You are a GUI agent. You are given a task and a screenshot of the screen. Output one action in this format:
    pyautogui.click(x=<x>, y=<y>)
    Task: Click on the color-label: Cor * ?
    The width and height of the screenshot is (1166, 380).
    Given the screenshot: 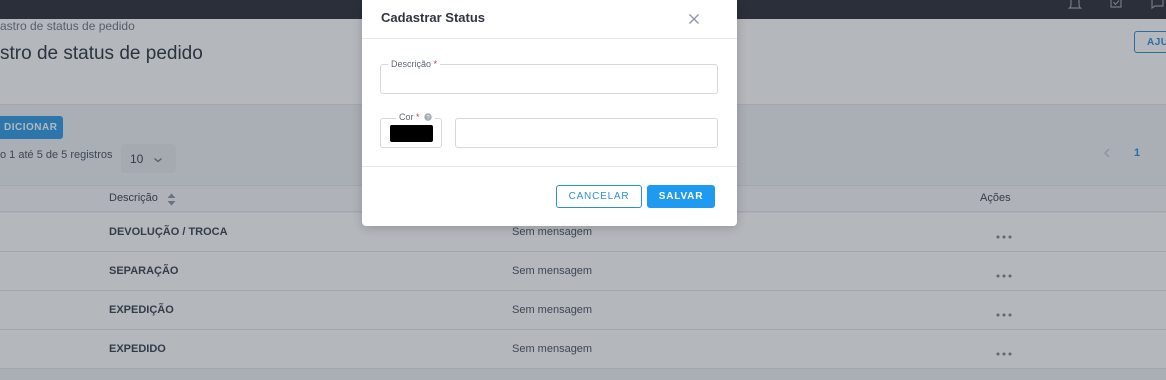 What is the action you would take?
    pyautogui.click(x=416, y=117)
    